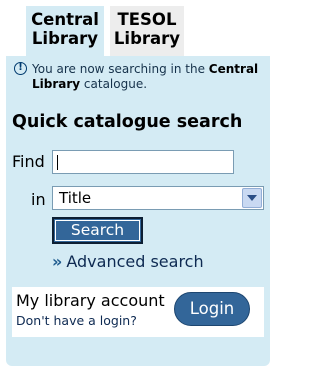 This screenshot has height=372, width=320. I want to click on tab-central-library: Central Library, so click(65, 32).